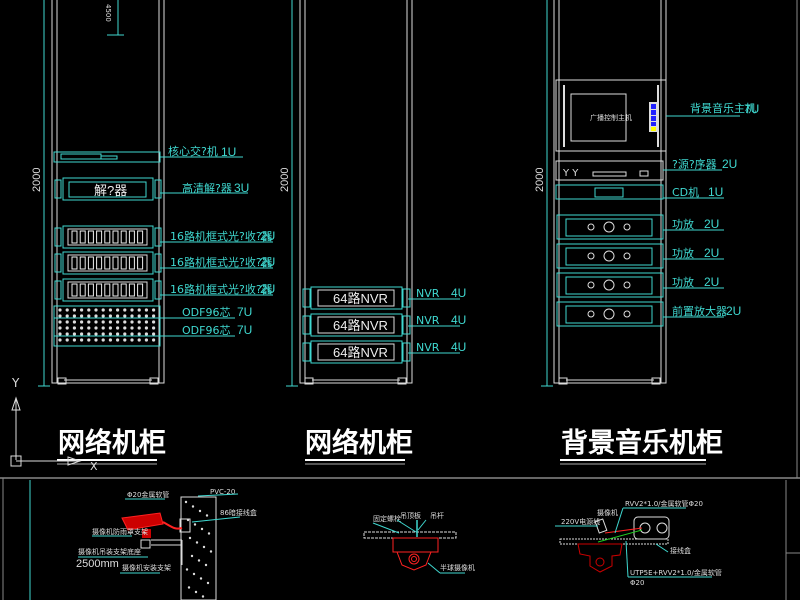 This screenshot has width=800, height=600. Describe the element at coordinates (193, 151) in the screenshot. I see `device-label: 核心交?机` at that location.